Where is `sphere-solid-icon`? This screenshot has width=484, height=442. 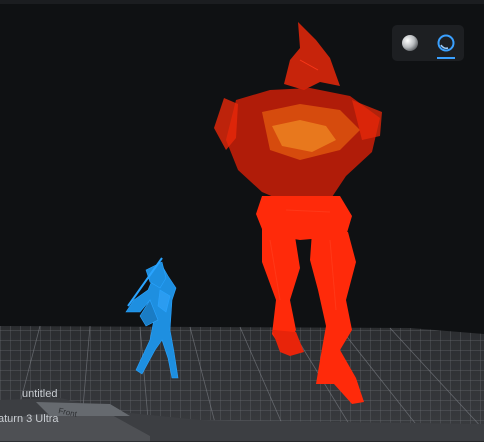 sphere-solid-icon is located at coordinates (410, 43).